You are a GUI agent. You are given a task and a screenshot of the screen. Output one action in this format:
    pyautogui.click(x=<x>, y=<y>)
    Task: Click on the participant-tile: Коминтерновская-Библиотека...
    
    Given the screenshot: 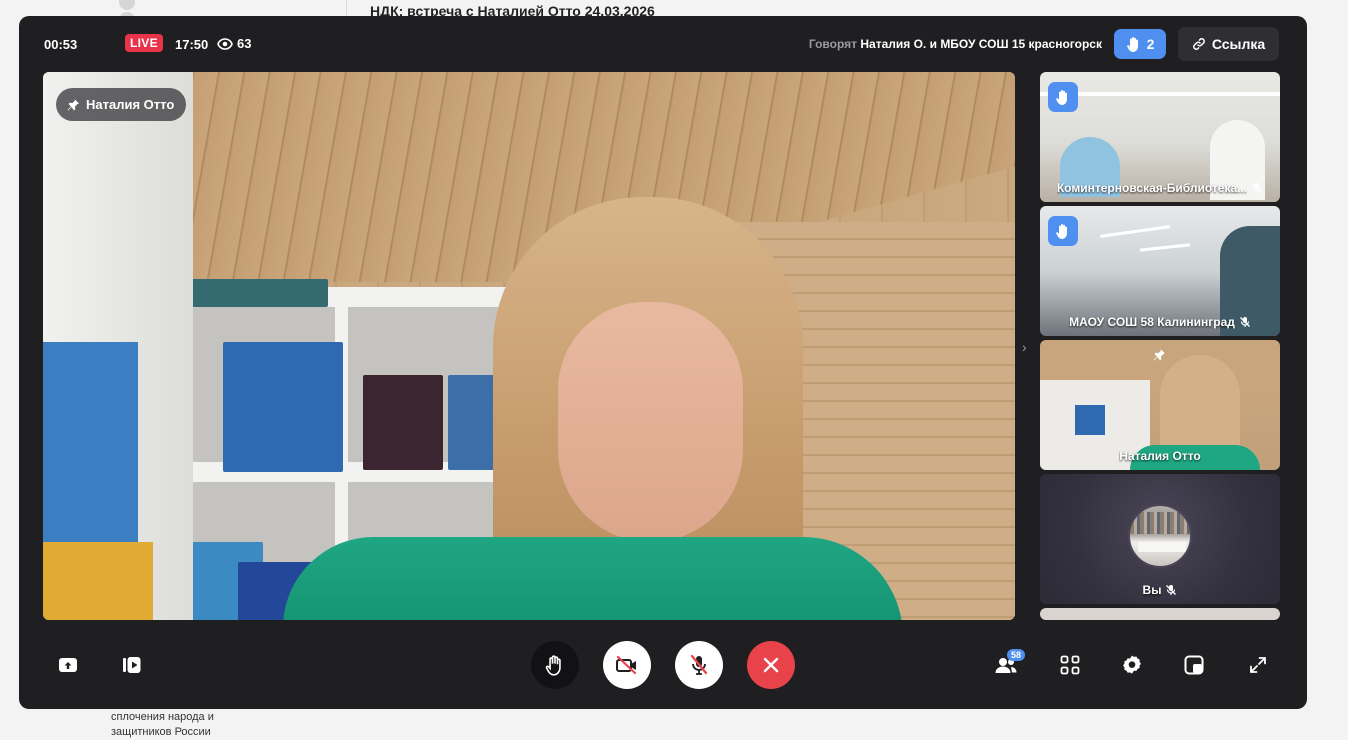 What is the action you would take?
    pyautogui.click(x=1160, y=137)
    